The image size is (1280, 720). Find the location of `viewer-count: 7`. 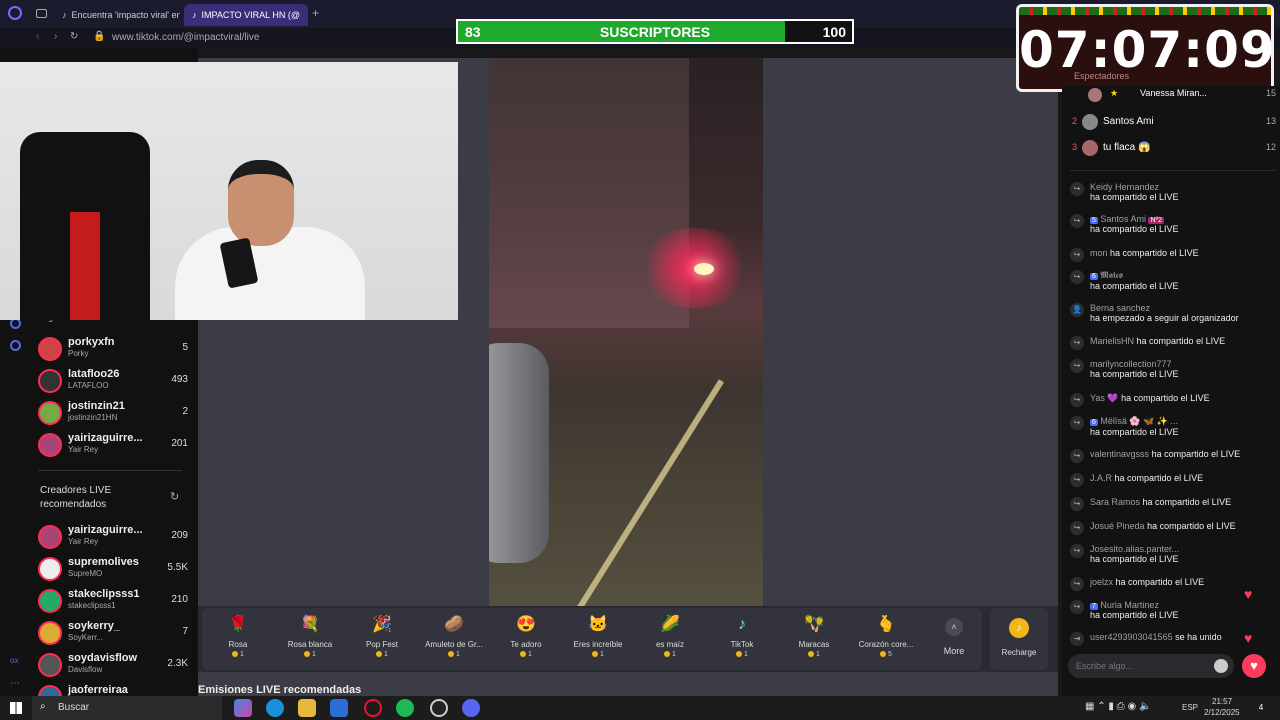

viewer-count: 7 is located at coordinates (185, 631).